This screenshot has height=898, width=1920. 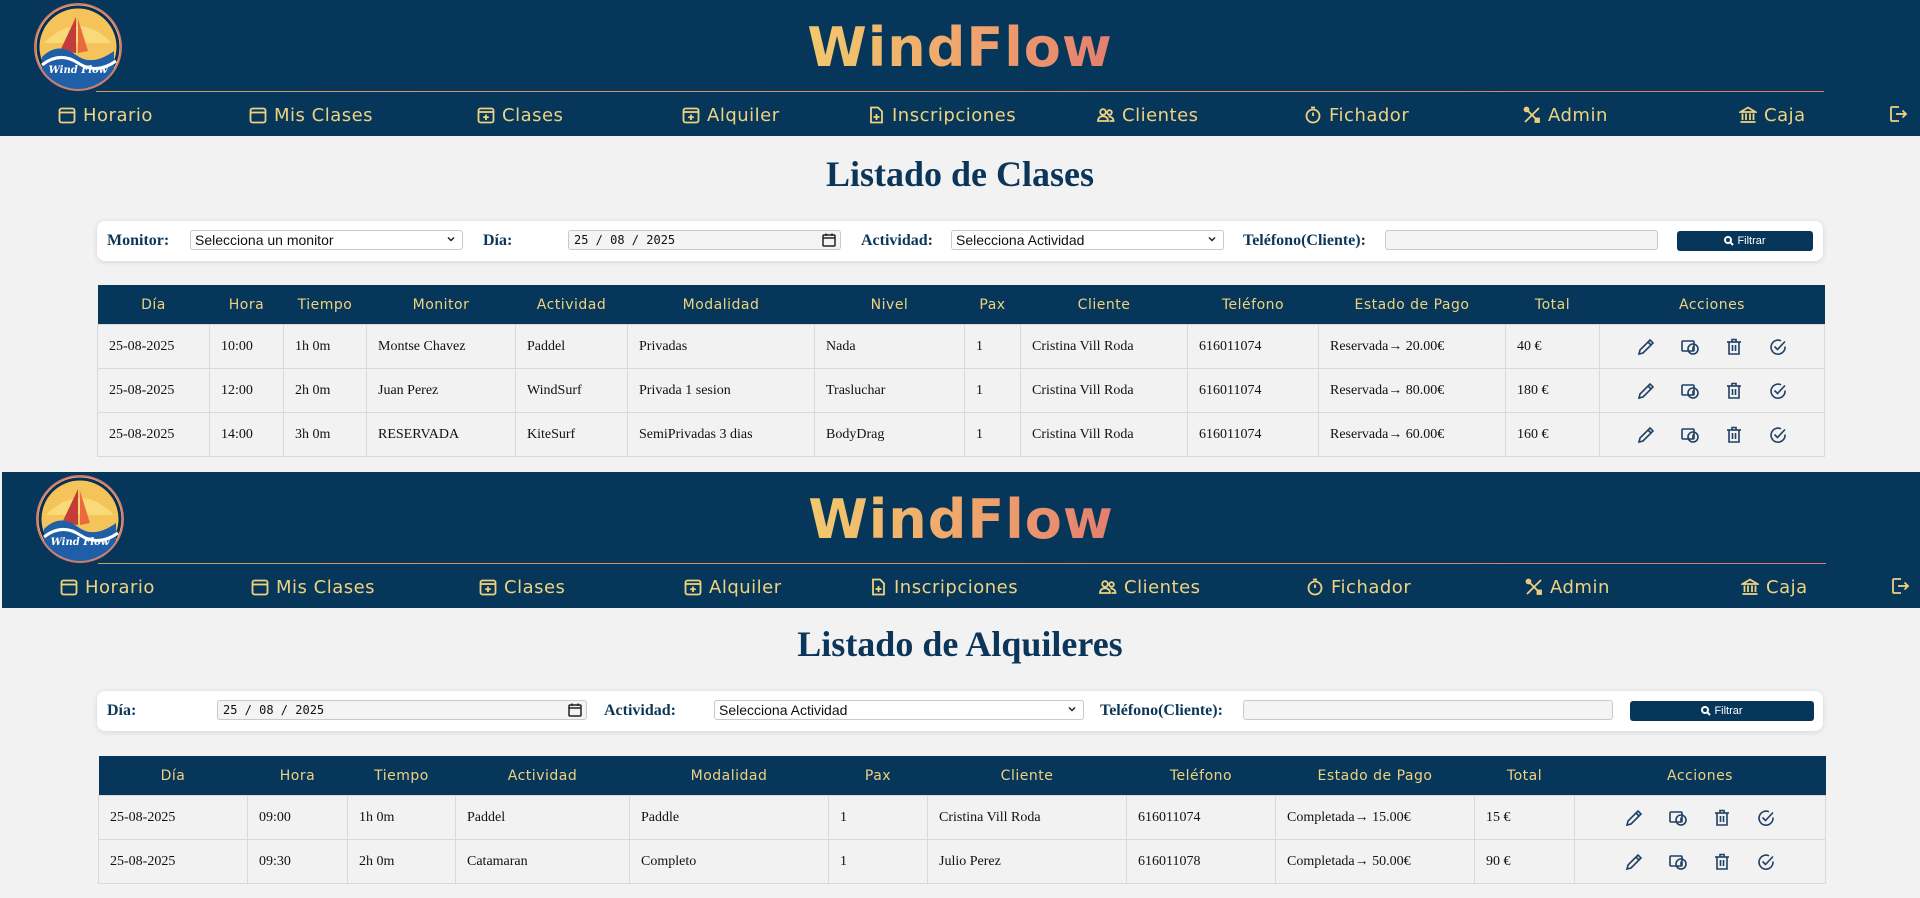 I want to click on monitor-select-value: Selecciona un monitor, so click(x=264, y=240).